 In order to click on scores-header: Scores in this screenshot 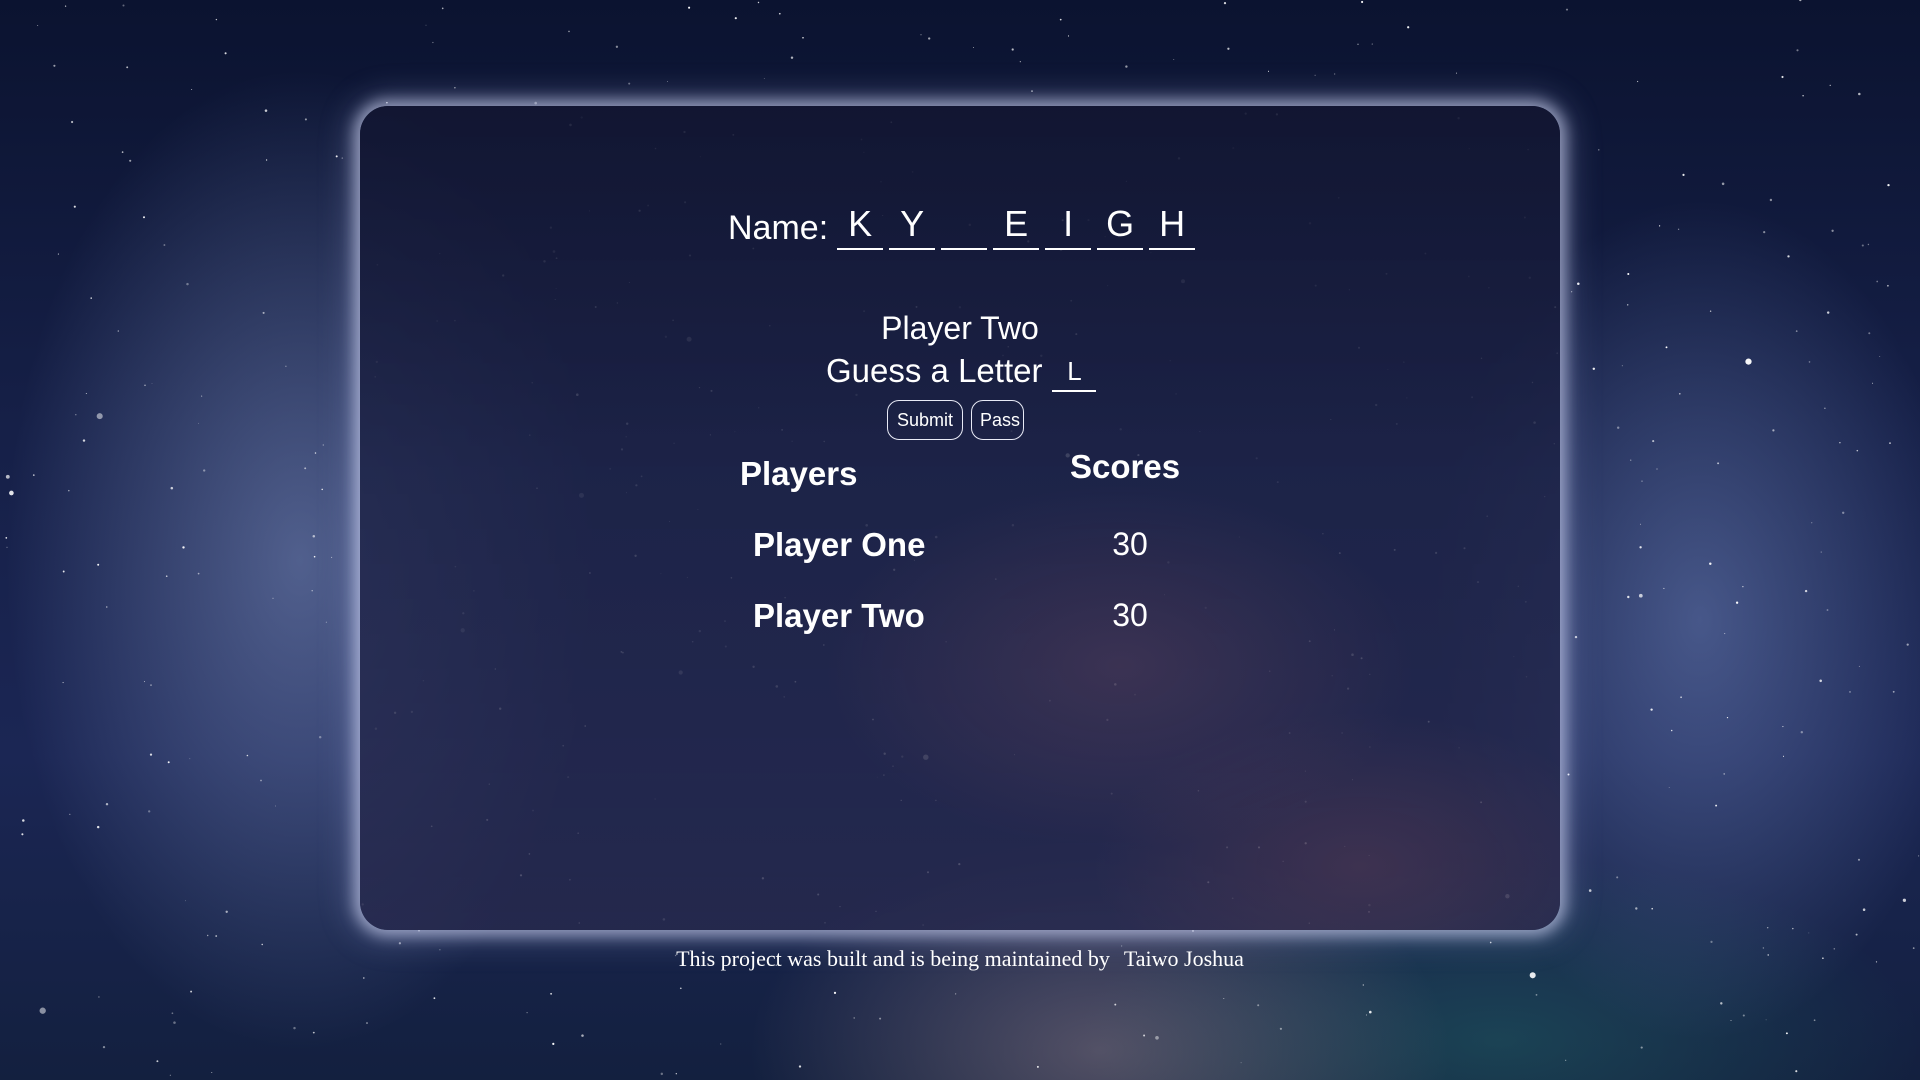, I will do `click(1125, 466)`.